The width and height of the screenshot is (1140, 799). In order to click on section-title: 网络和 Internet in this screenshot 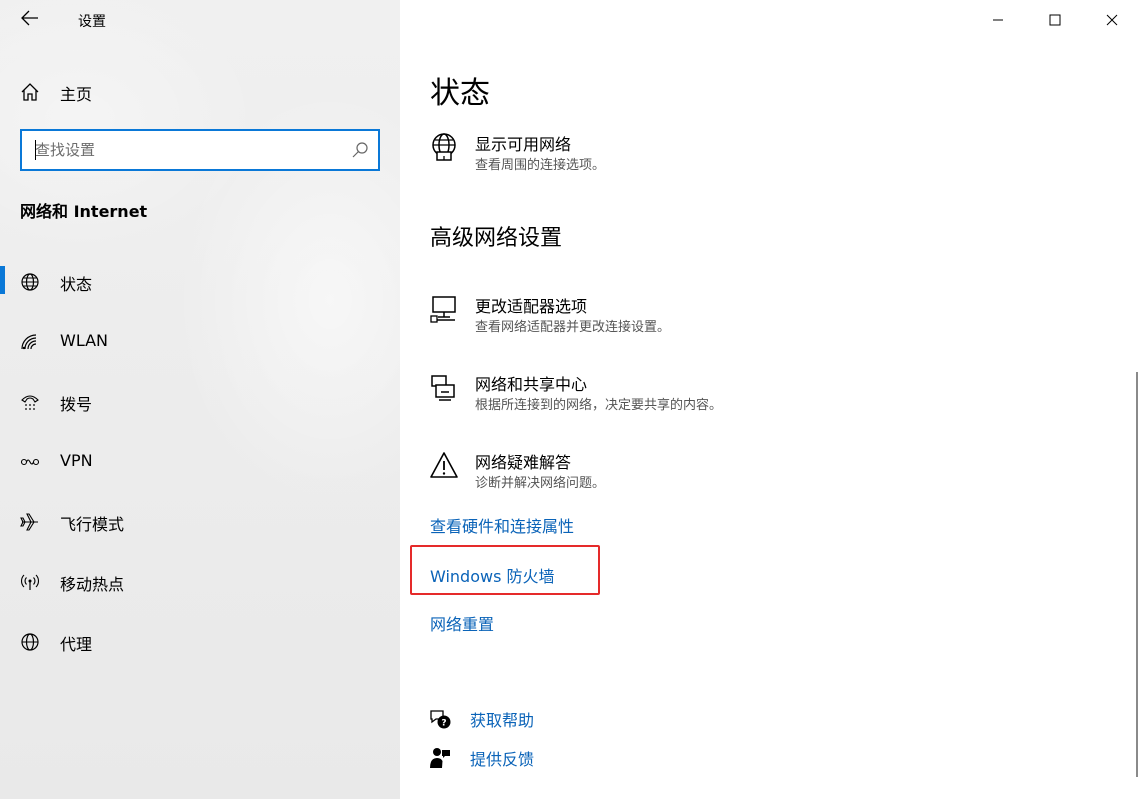, I will do `click(84, 211)`.